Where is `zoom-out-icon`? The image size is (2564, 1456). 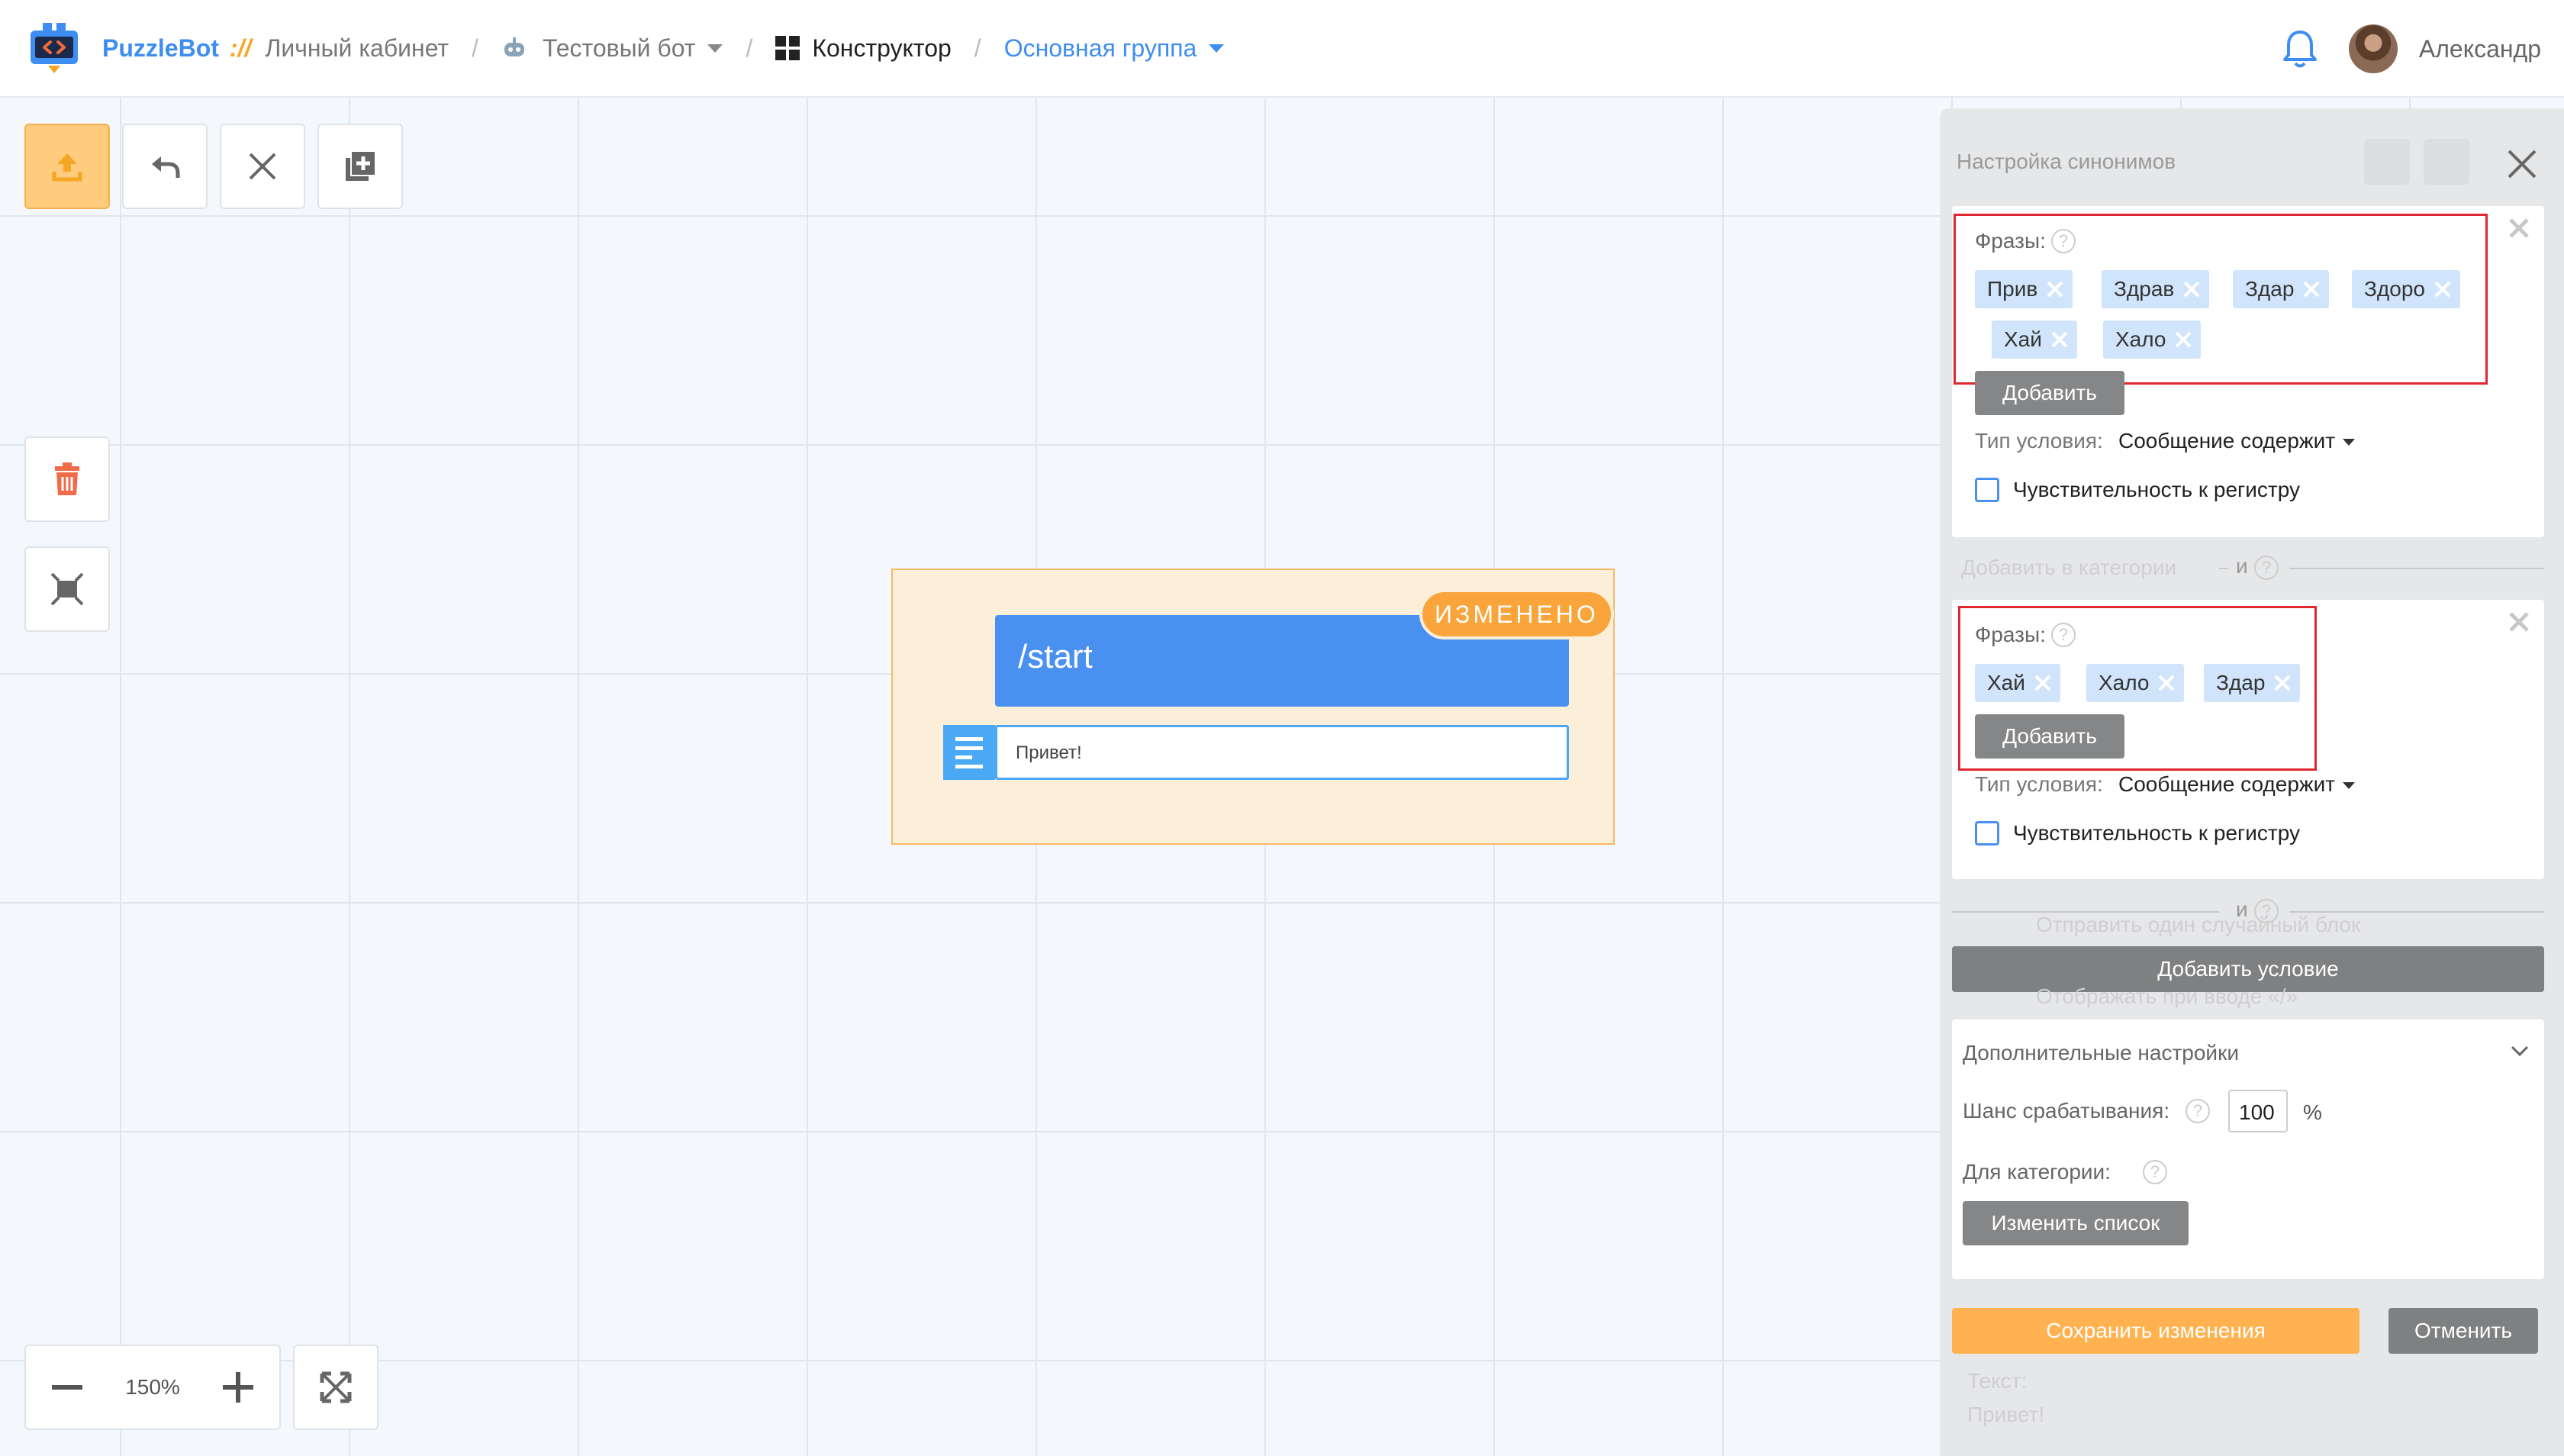
zoom-out-icon is located at coordinates (67, 1387).